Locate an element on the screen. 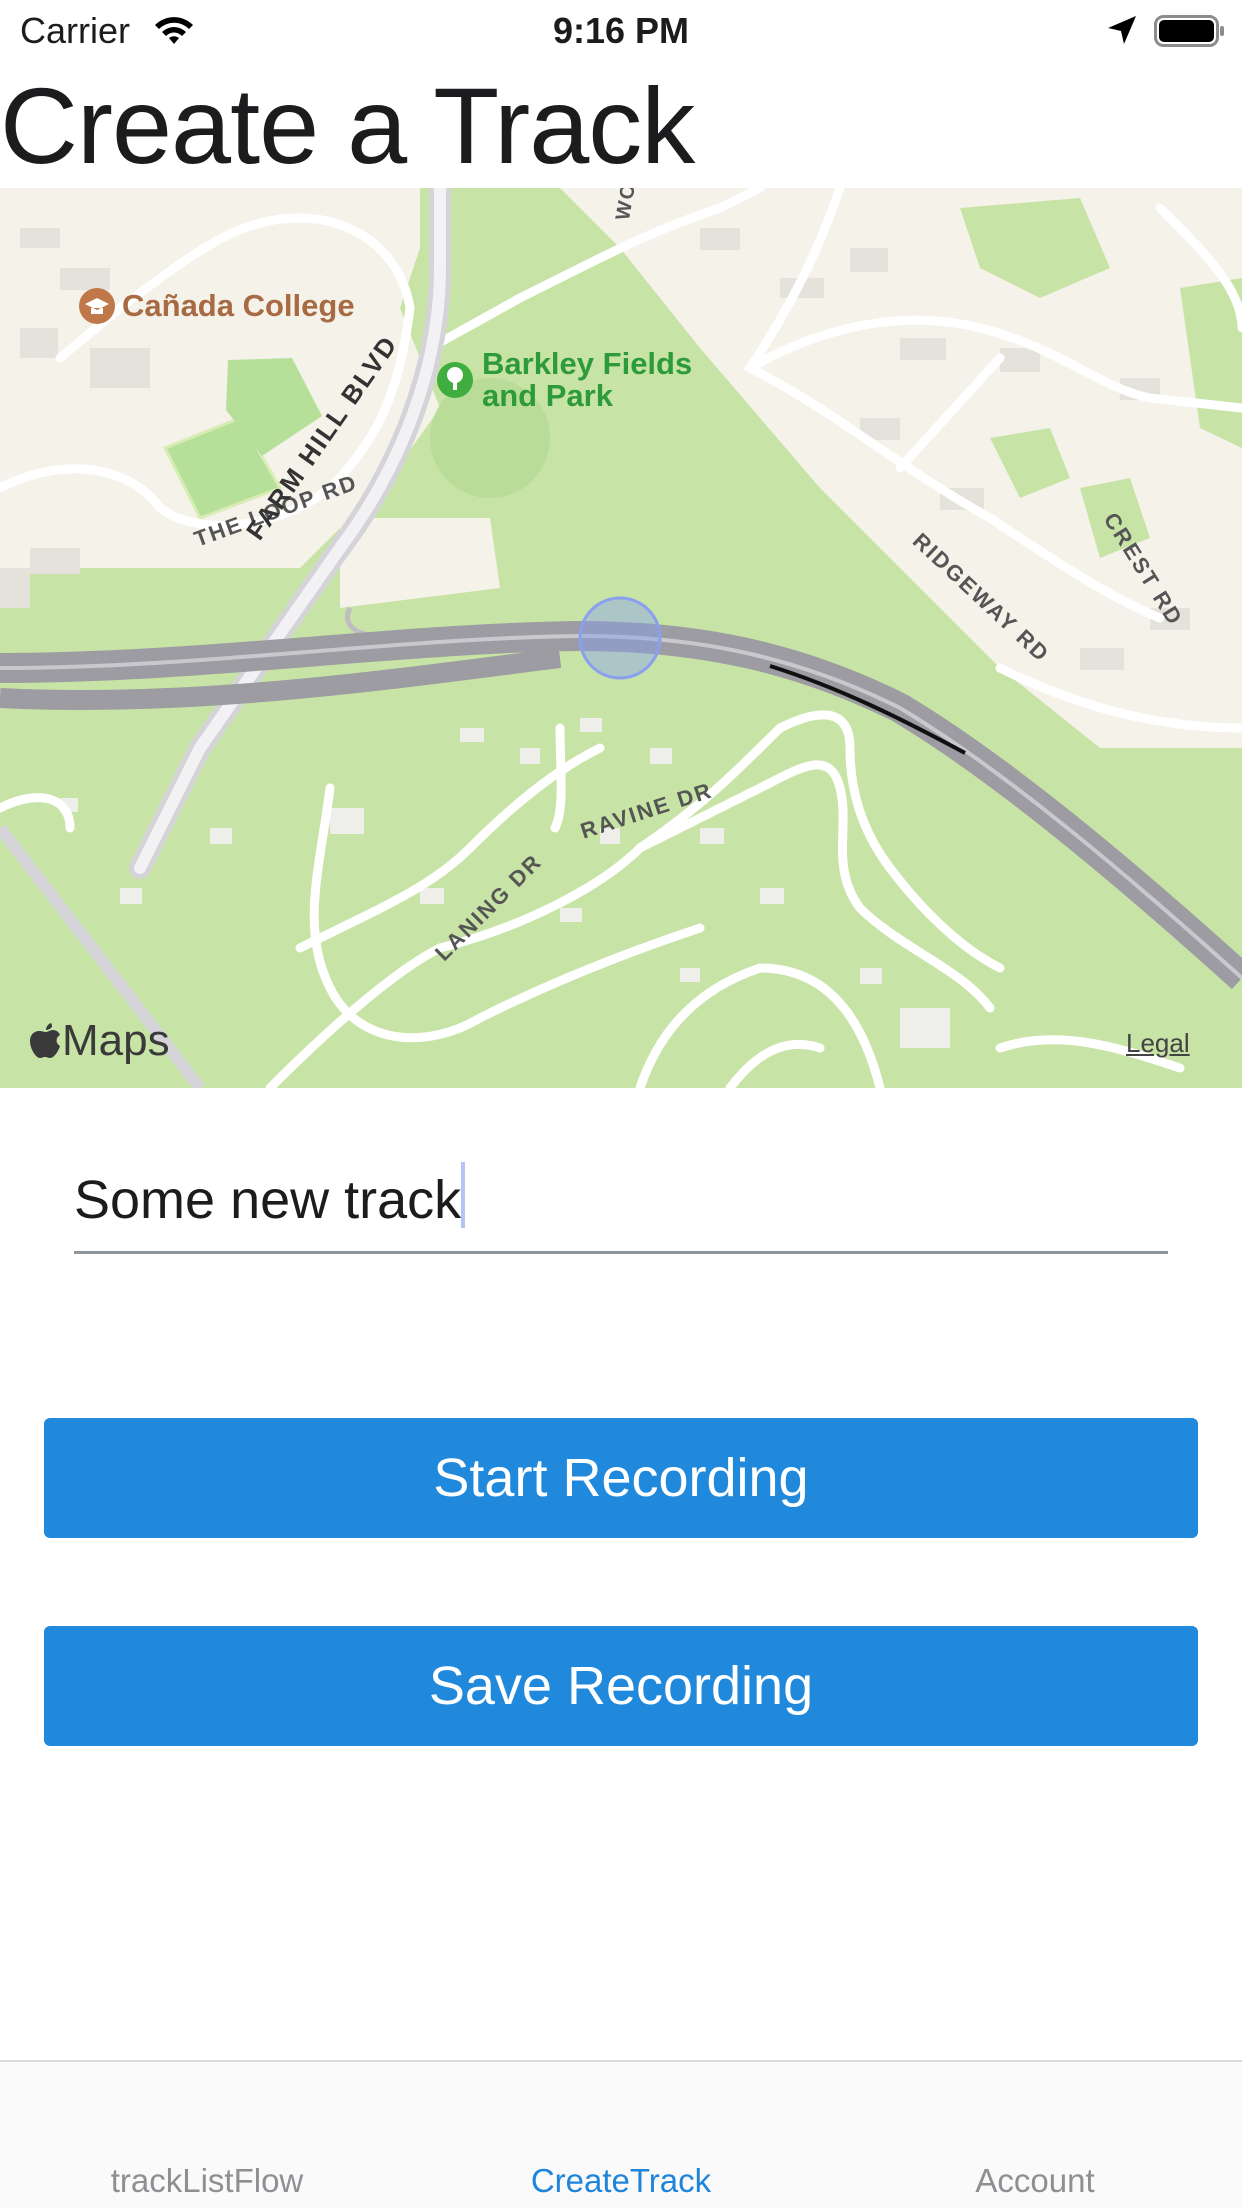 Image resolution: width=1242 pixels, height=2208 pixels. tab-bar: trackListFlow CreateTrack Account is located at coordinates (621, 2134).